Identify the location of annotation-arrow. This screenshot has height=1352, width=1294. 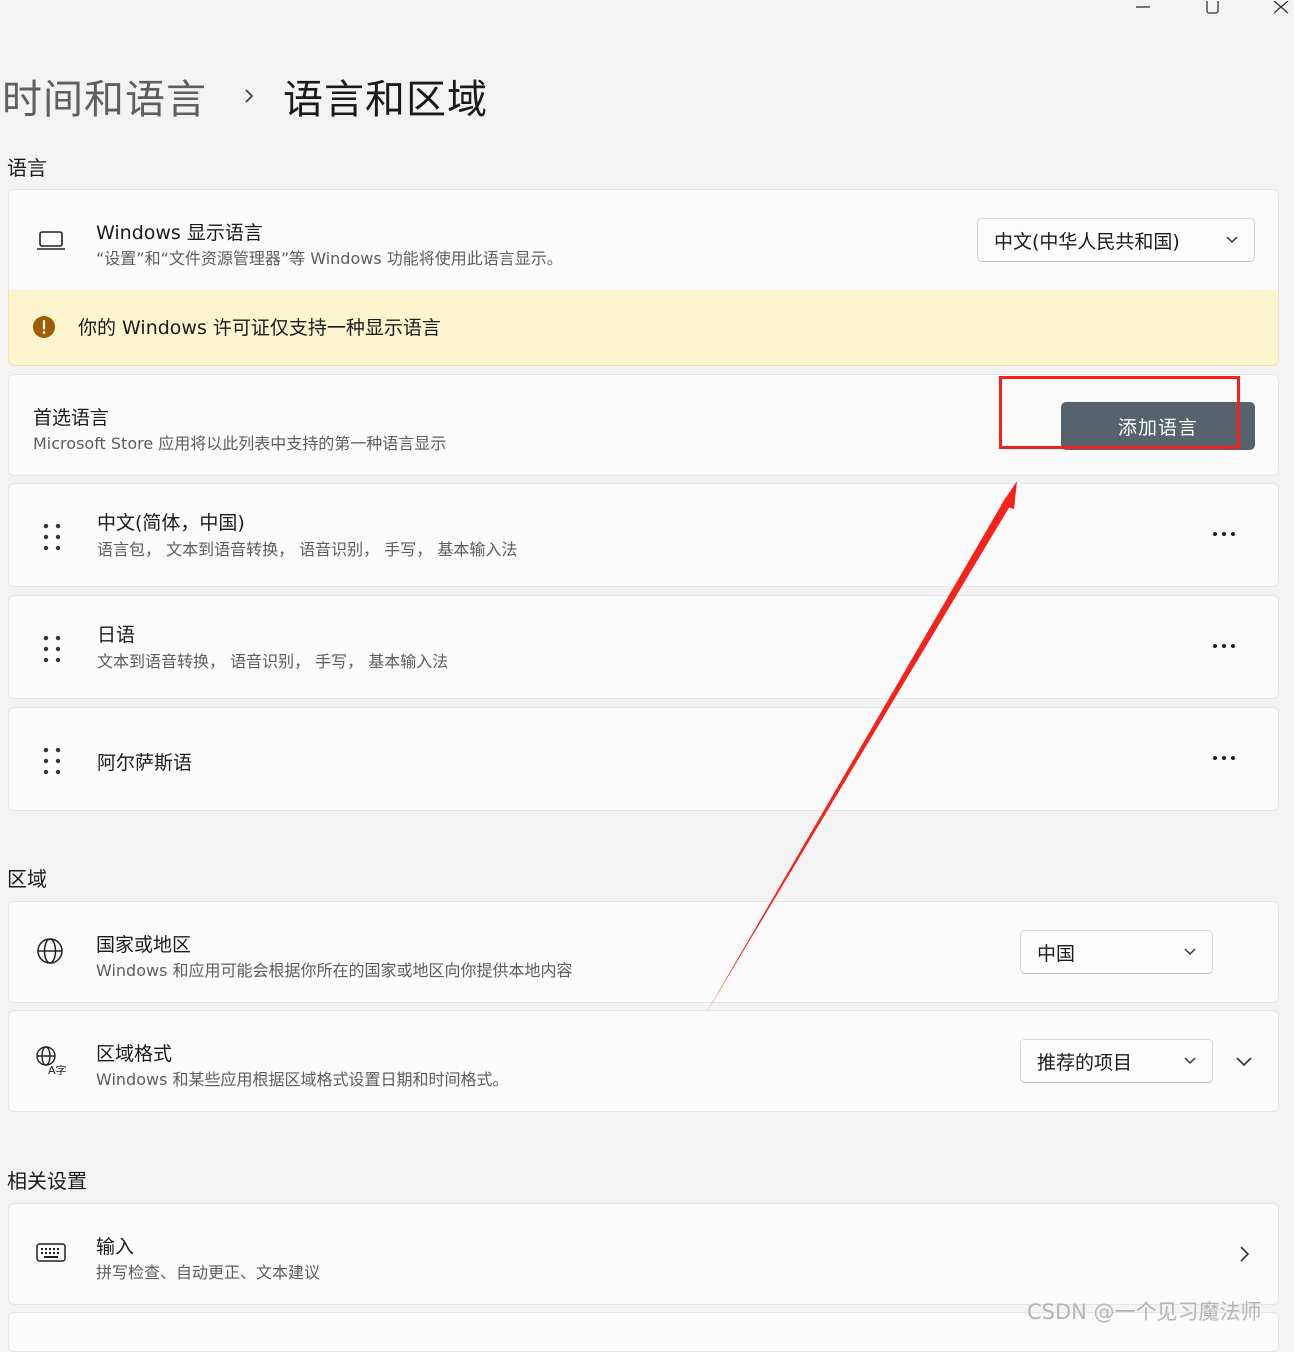
(861, 748).